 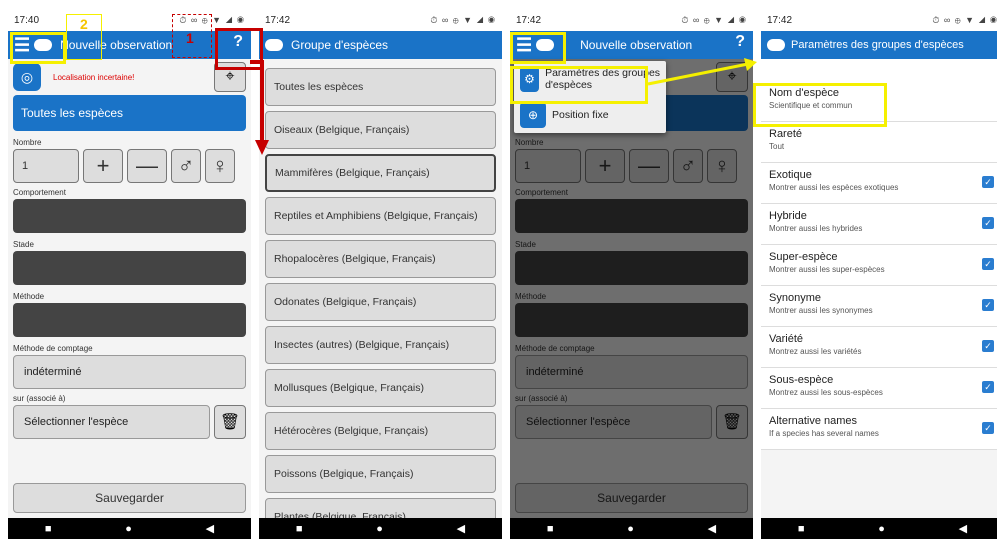 I want to click on stage-field, so click(x=129, y=268).